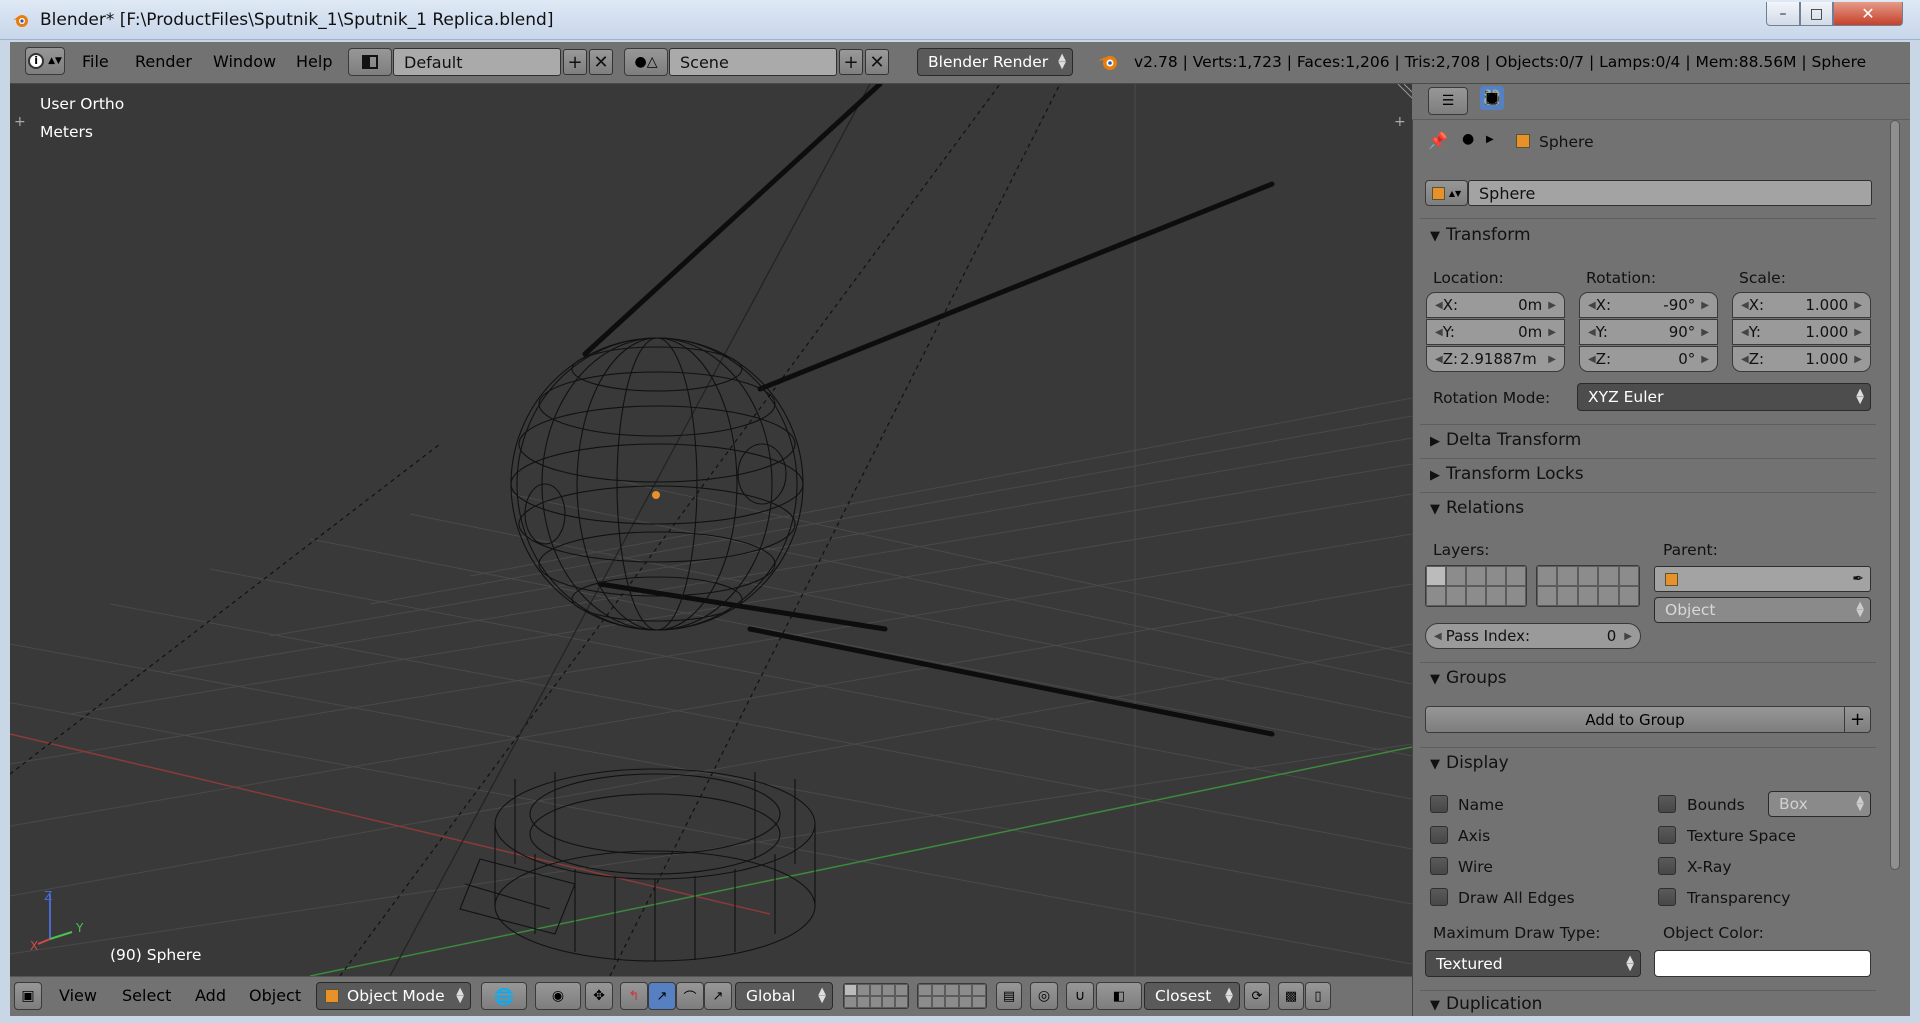 The image size is (1920, 1023). Describe the element at coordinates (1448, 101) in the screenshot. I see `editor-type-selector: ☰` at that location.